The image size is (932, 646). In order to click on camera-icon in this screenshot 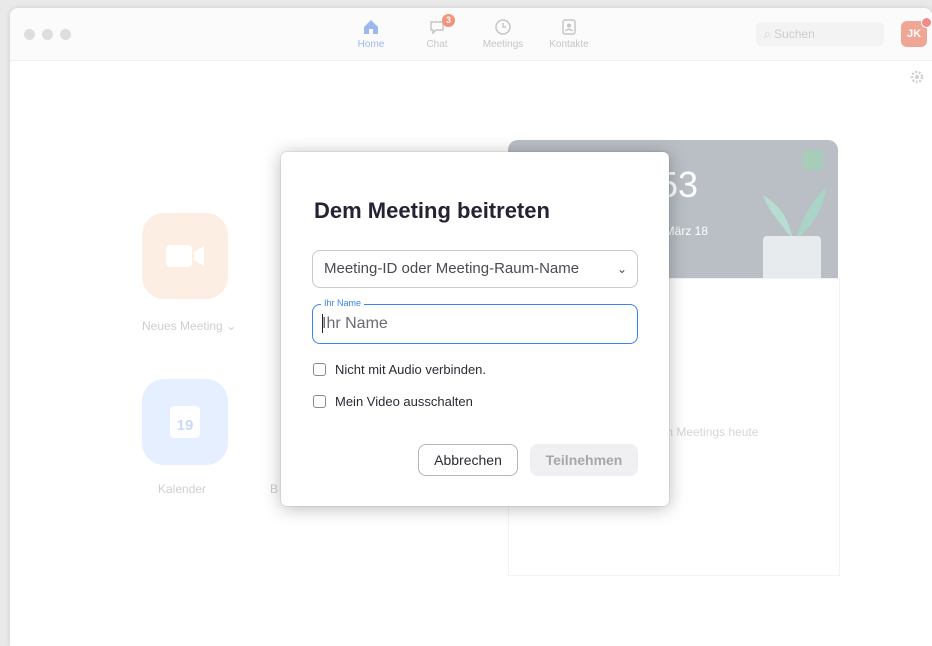, I will do `click(813, 160)`.